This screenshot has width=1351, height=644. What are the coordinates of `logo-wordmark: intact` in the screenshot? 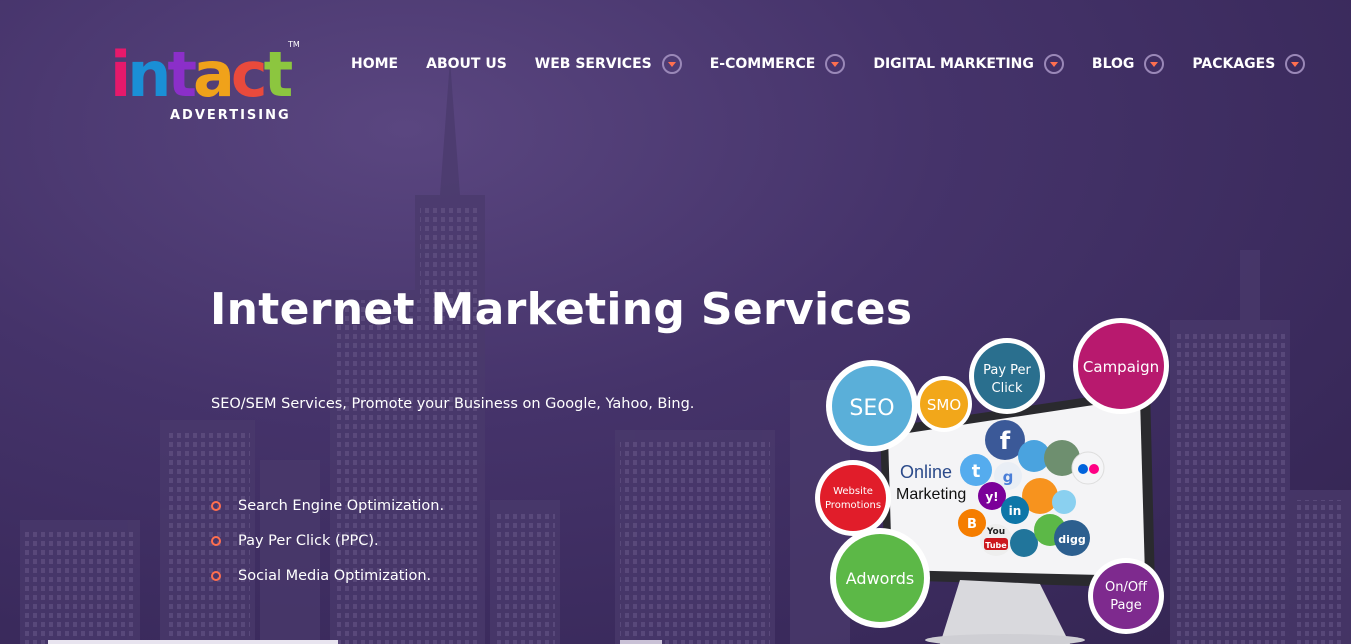 It's located at (202, 74).